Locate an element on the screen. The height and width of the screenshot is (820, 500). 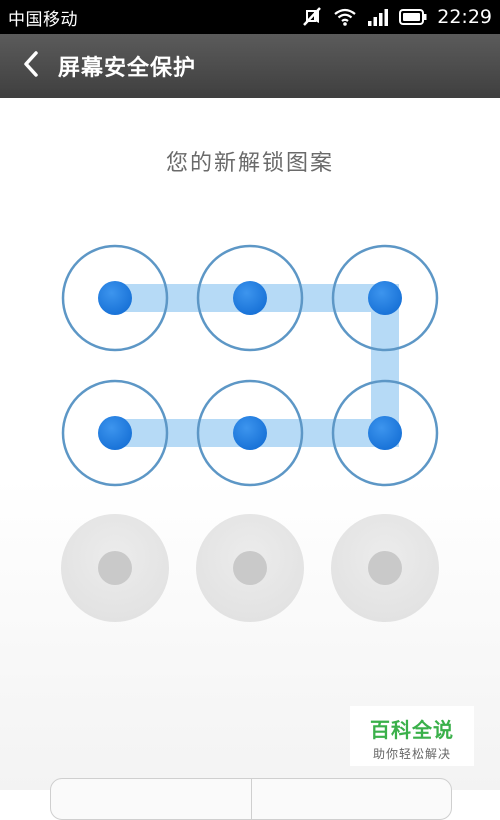
wifi-icon is located at coordinates (345, 17).